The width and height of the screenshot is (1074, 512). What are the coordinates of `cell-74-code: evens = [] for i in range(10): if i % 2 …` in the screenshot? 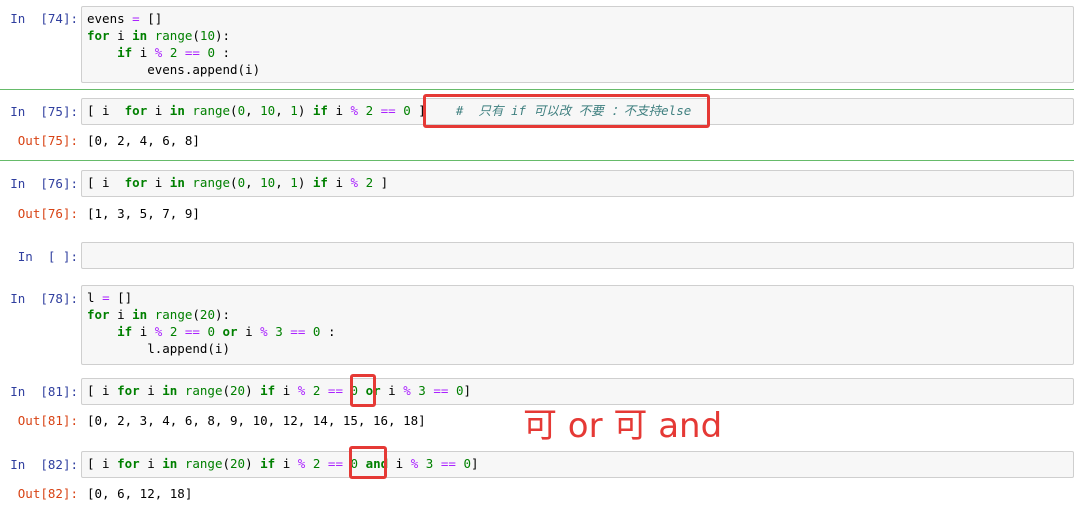 It's located at (173, 44).